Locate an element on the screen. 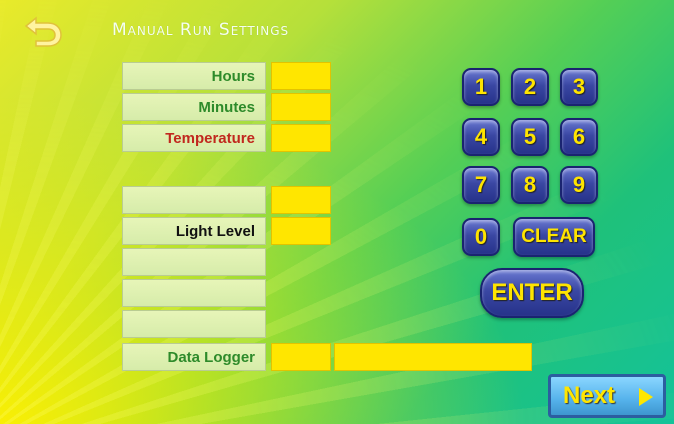 The height and width of the screenshot is (424, 674). data-logger-field is located at coordinates (301, 357).